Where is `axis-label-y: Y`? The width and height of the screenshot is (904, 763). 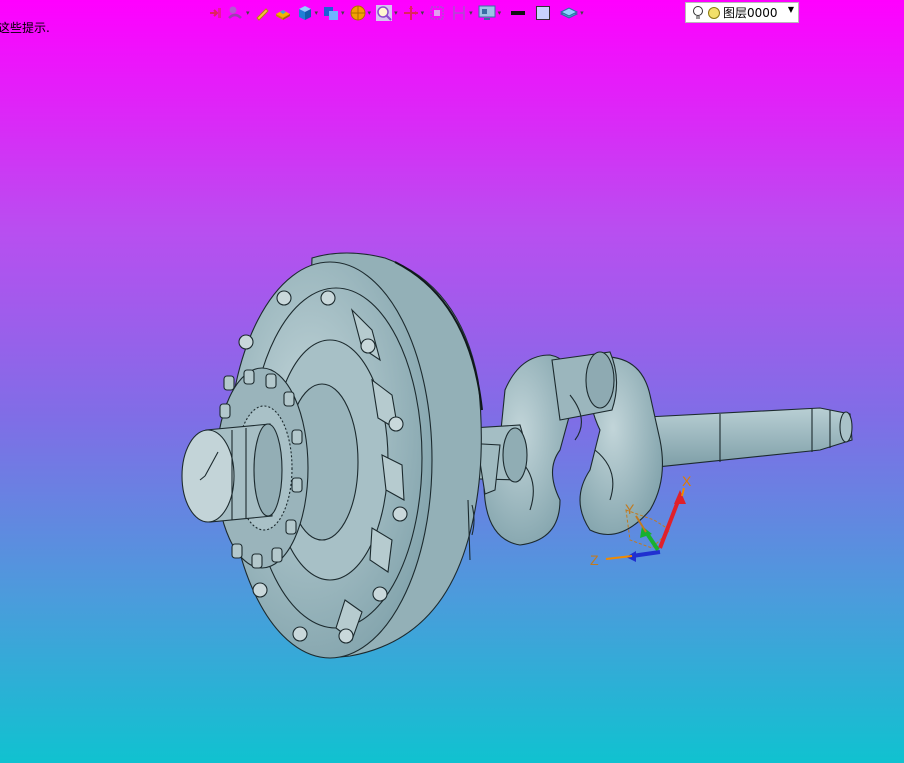
axis-label-y: Y is located at coordinates (630, 509).